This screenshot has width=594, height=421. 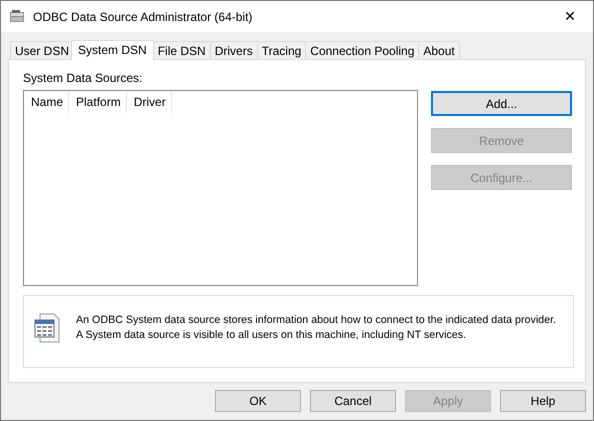 I want to click on dialog-button: Help, so click(x=543, y=401).